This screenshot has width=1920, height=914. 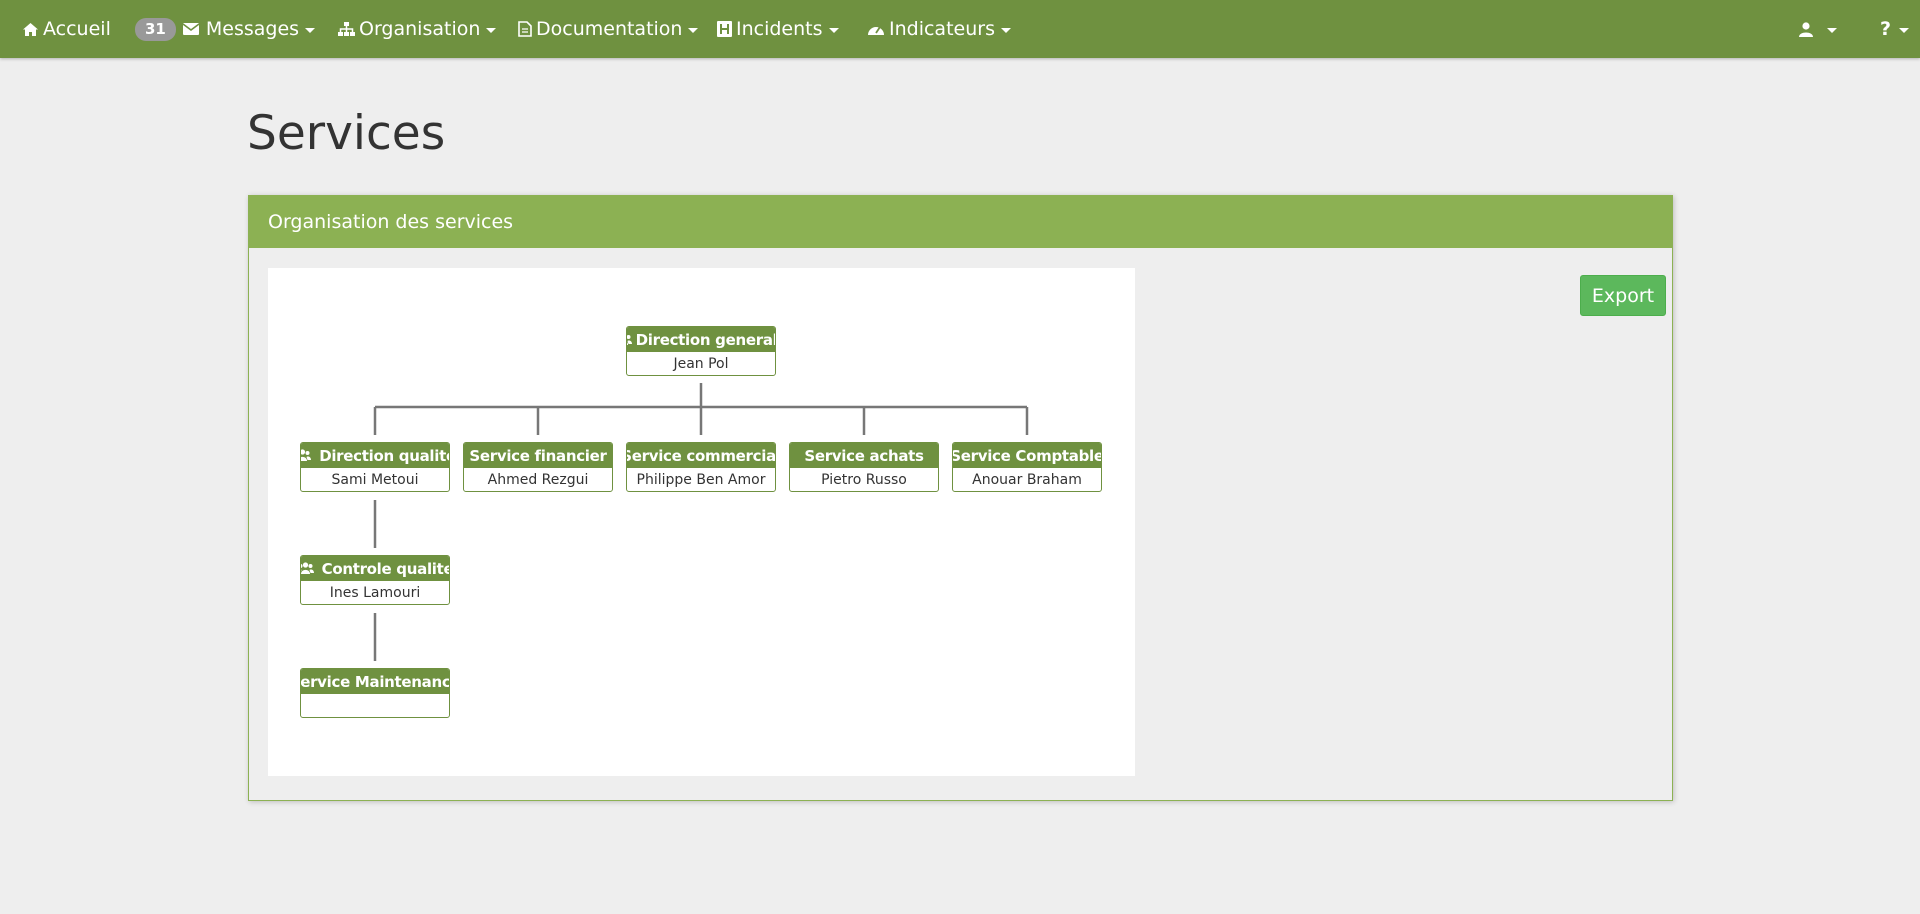 I want to click on node-title-label: Service commercial, so click(x=701, y=455).